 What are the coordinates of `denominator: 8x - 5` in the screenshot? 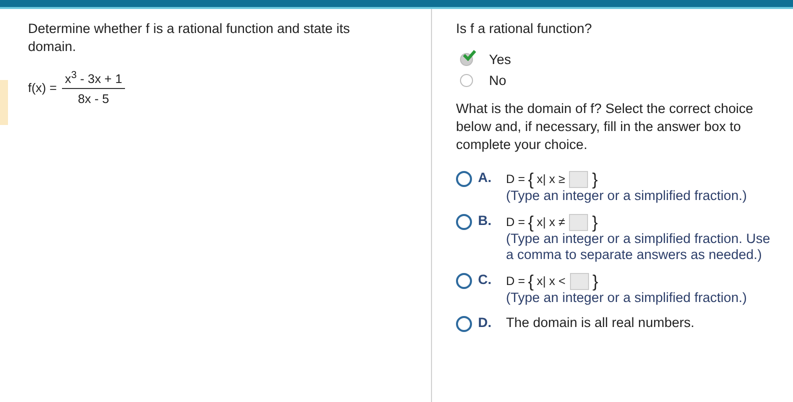 It's located at (94, 98).